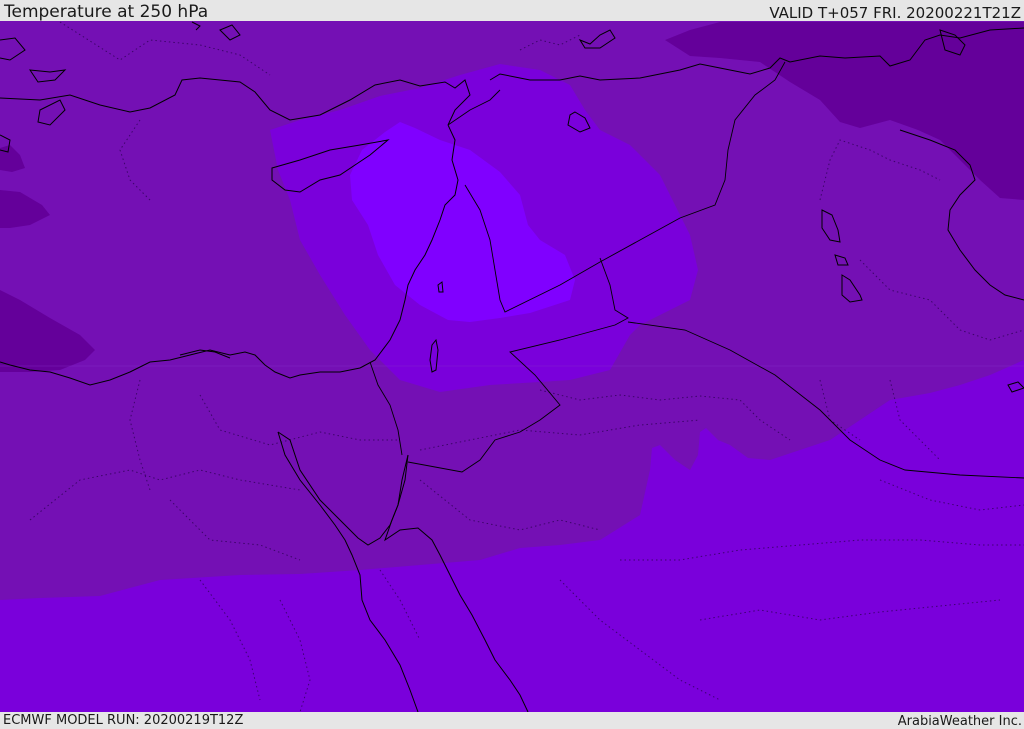  I want to click on model-run-label: ECMWF MODEL RUN: 20200219T12Z, so click(123, 720).